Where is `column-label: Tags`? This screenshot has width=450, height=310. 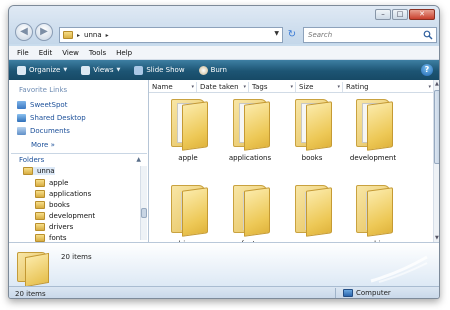
column-label: Tags is located at coordinates (260, 87).